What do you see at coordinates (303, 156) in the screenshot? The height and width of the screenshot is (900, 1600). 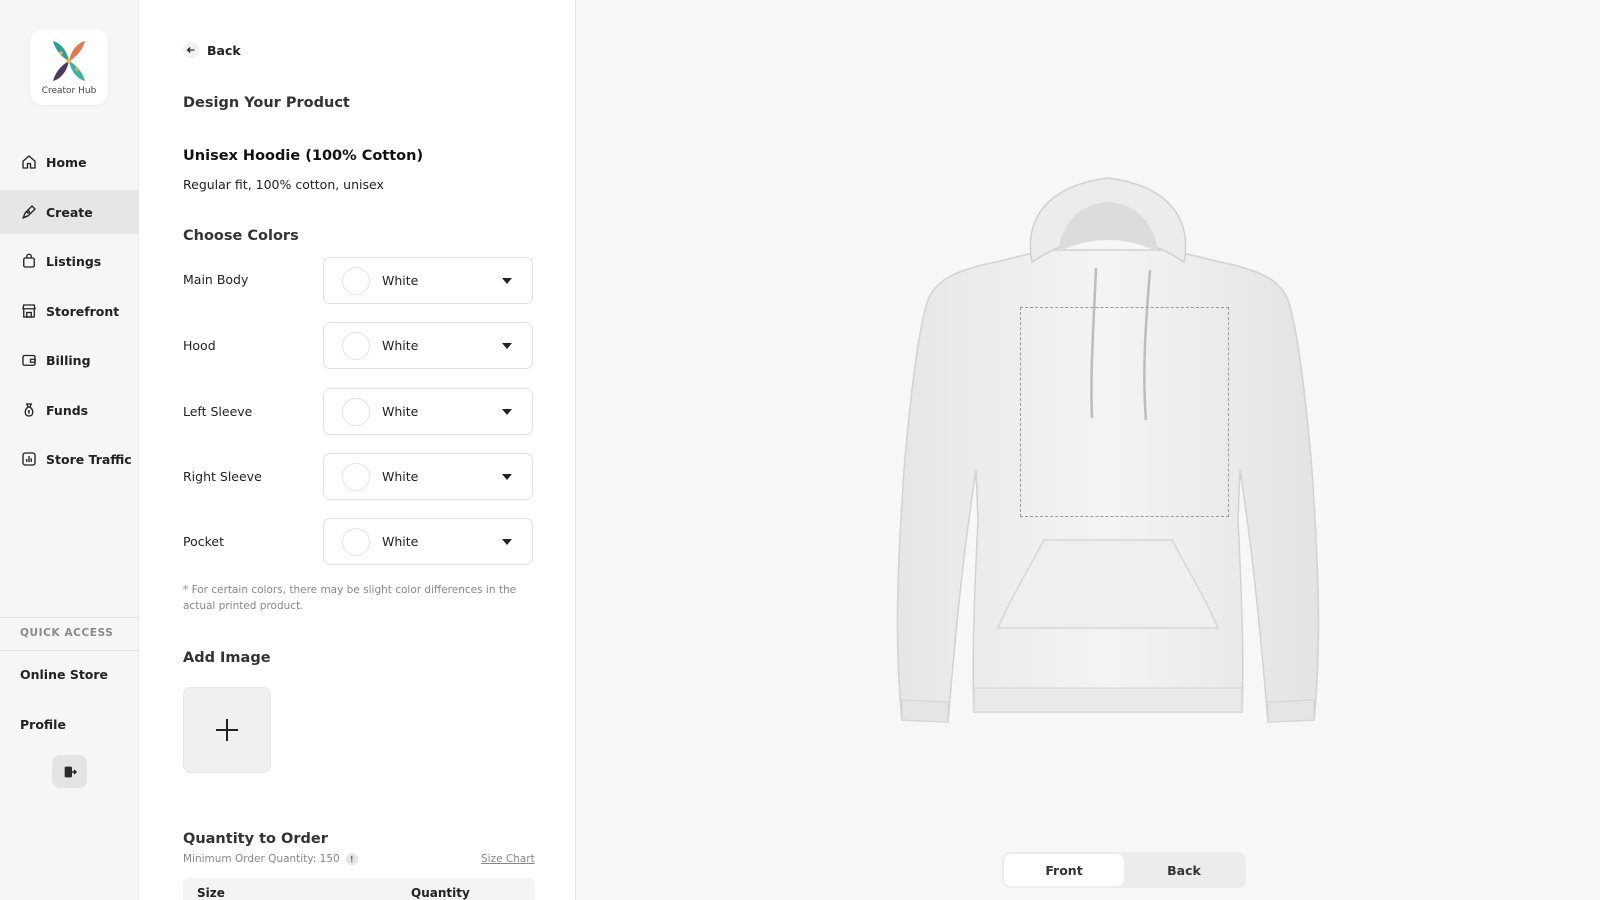 I see `product-name: Unisex Hoodie (100% Cotton)` at bounding box center [303, 156].